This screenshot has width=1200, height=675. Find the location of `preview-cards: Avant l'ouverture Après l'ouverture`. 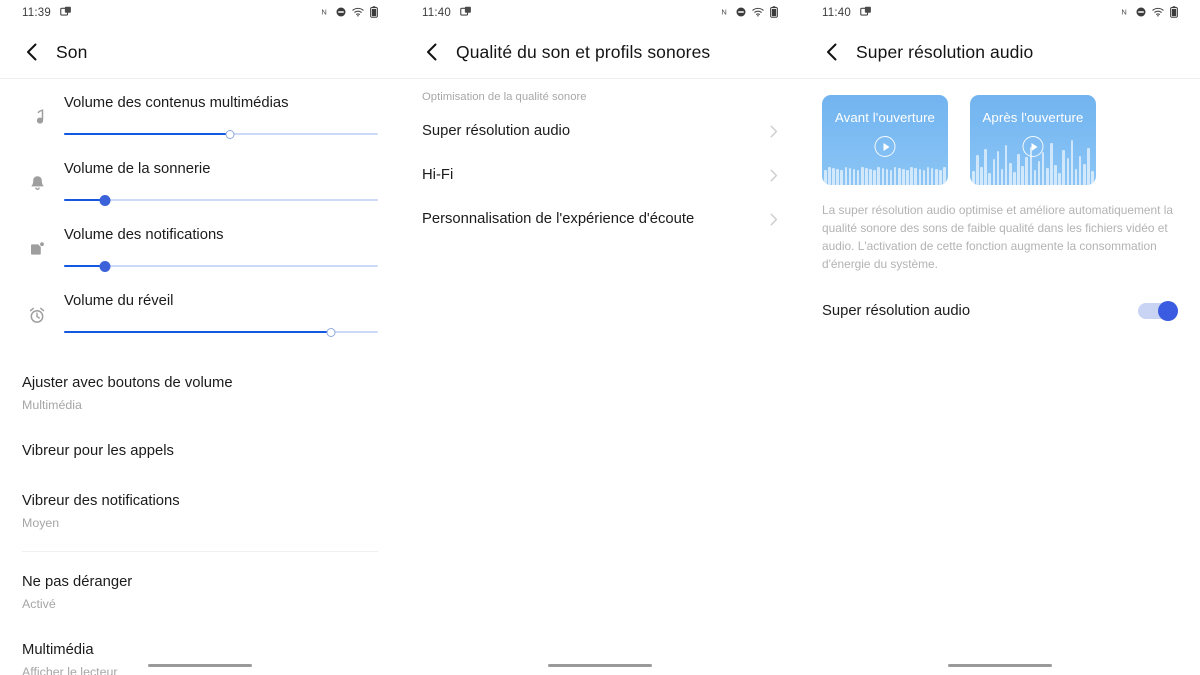

preview-cards: Avant l'ouverture Après l'ouverture is located at coordinates (1000, 132).